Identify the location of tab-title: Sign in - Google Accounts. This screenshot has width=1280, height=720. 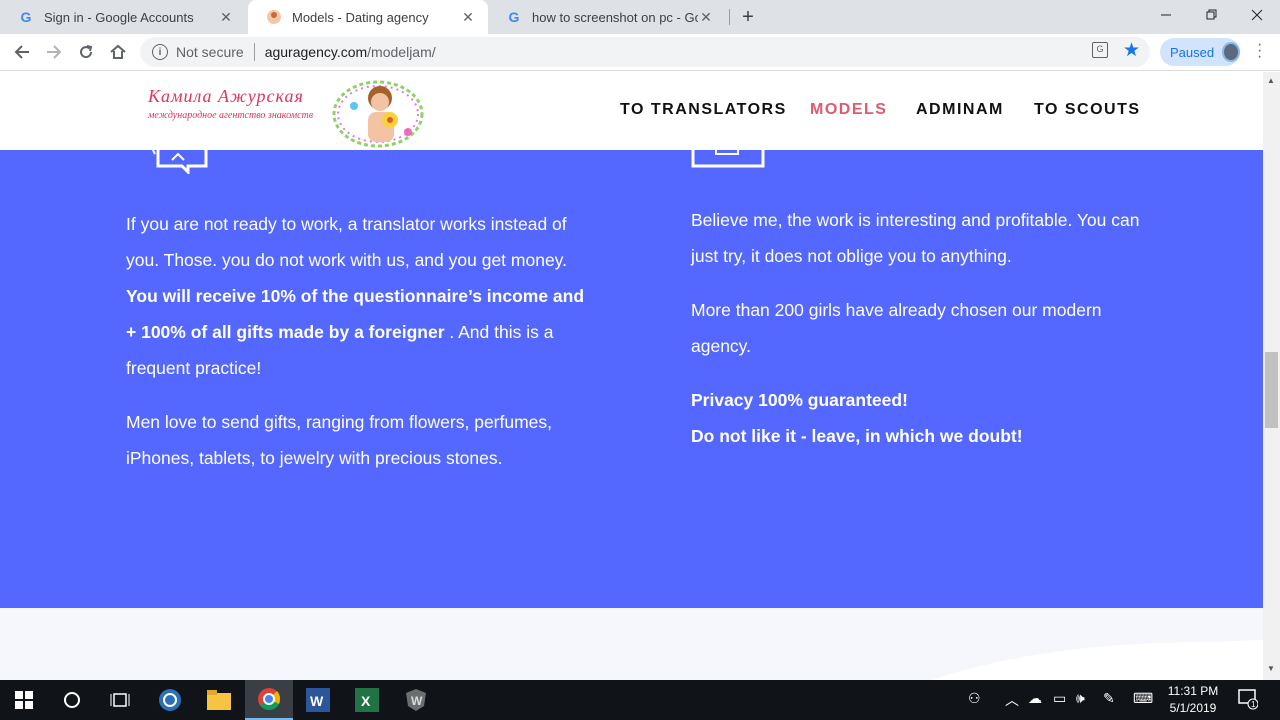
(119, 17).